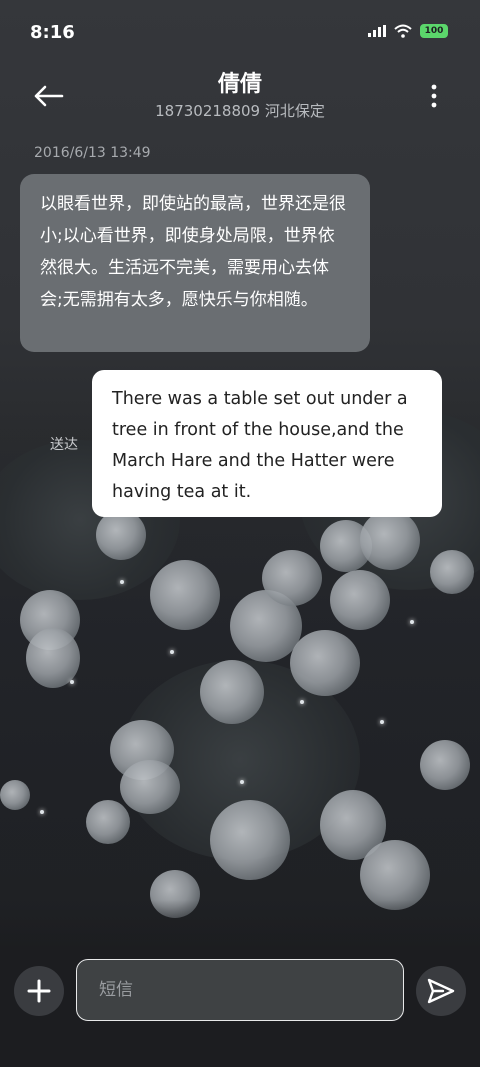  I want to click on message-input: 短信, so click(240, 990).